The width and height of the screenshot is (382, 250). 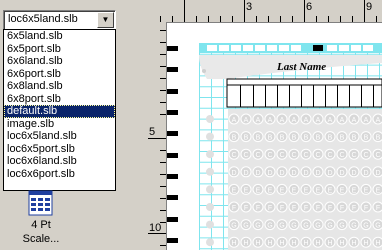 What do you see at coordinates (40, 203) in the screenshot?
I see `grid-scale-icon` at bounding box center [40, 203].